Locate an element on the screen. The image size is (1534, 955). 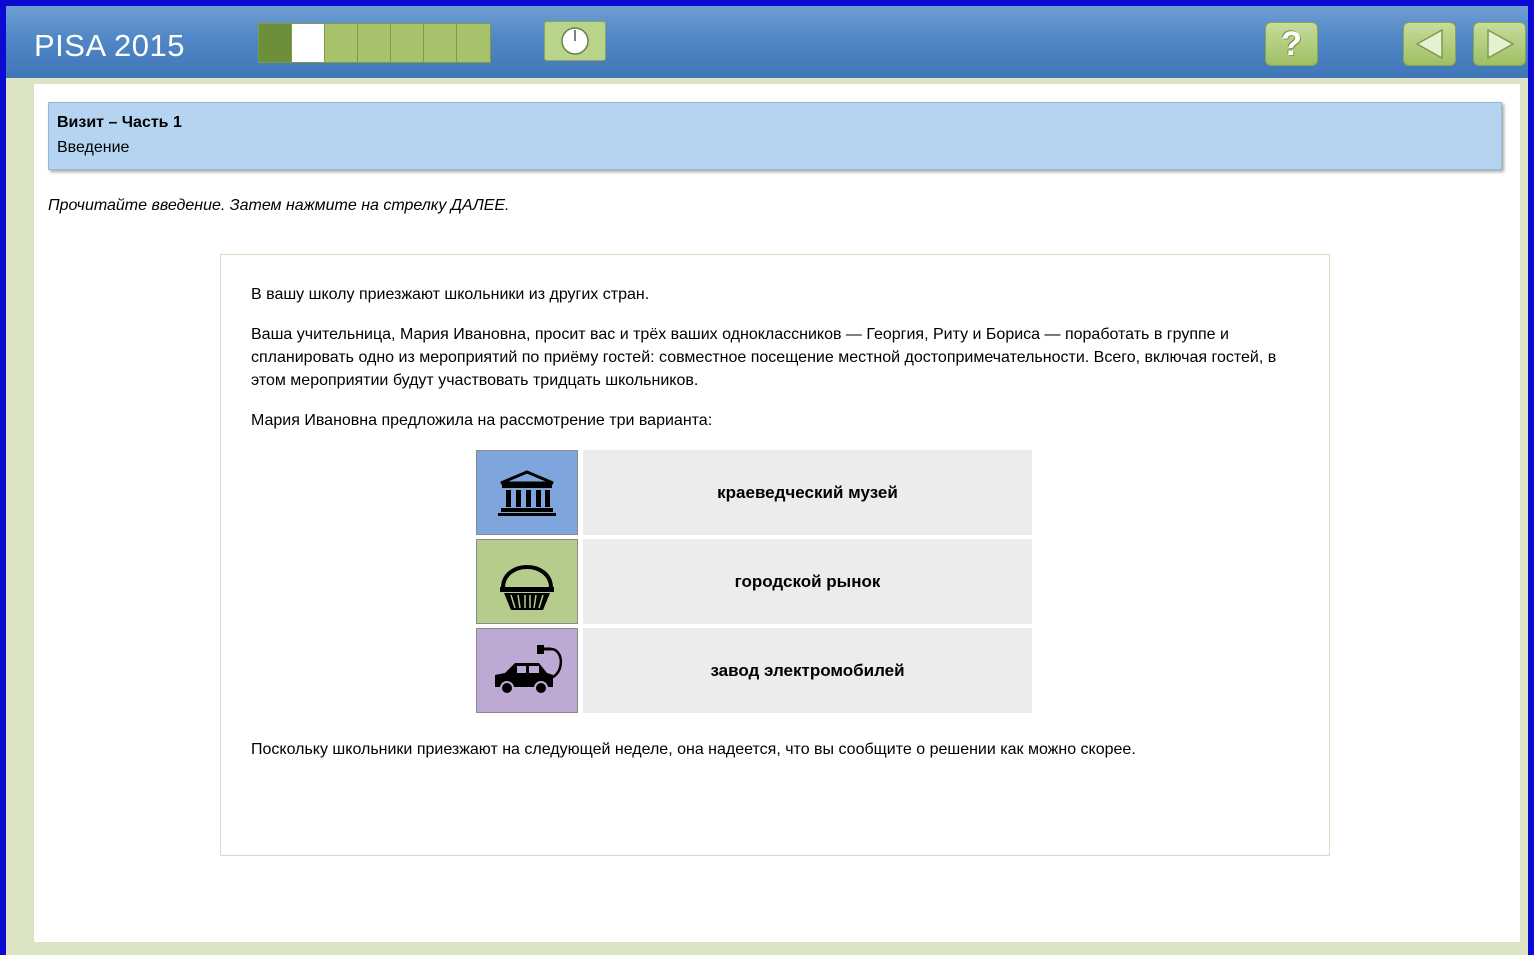
unit-title: Визит – Часть 1 is located at coordinates (119, 122).